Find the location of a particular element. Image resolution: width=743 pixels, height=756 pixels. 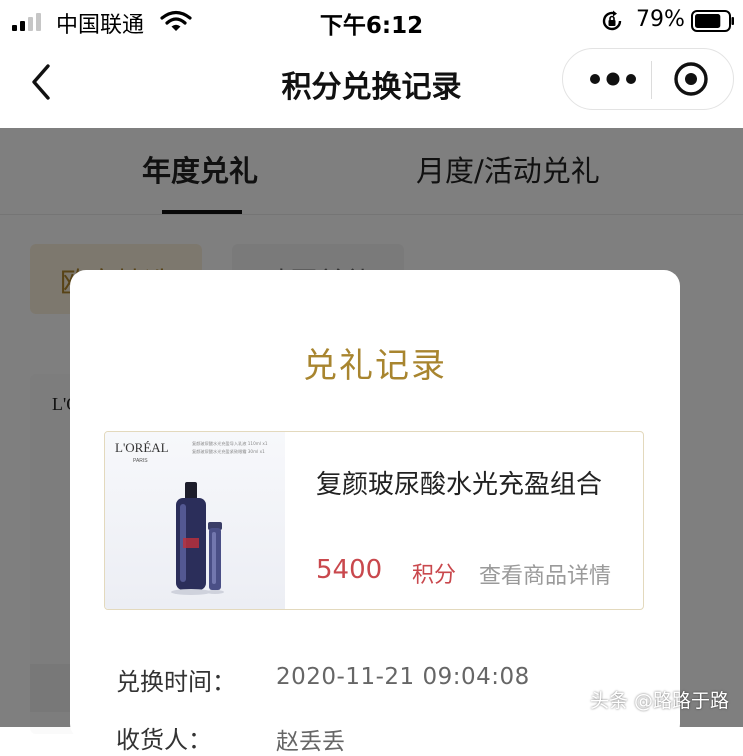

capsule-divider is located at coordinates (651, 80).